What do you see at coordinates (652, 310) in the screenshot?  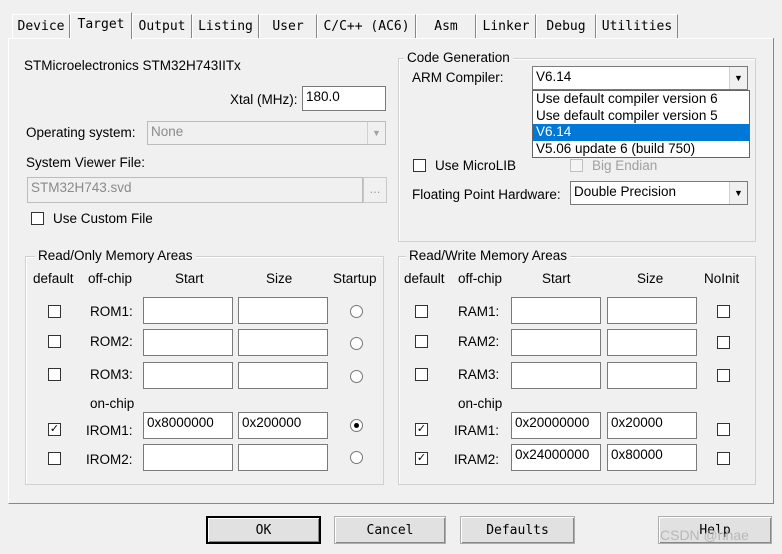 I see `ram1-size-input` at bounding box center [652, 310].